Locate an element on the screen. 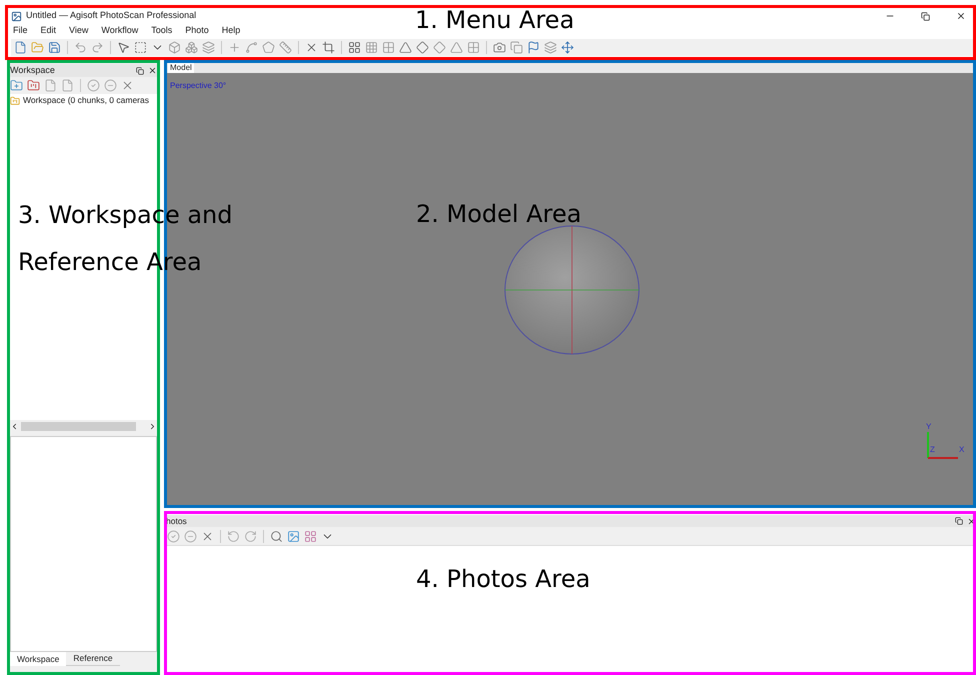 This screenshot has height=675, width=976. camera-icon is located at coordinates (499, 47).